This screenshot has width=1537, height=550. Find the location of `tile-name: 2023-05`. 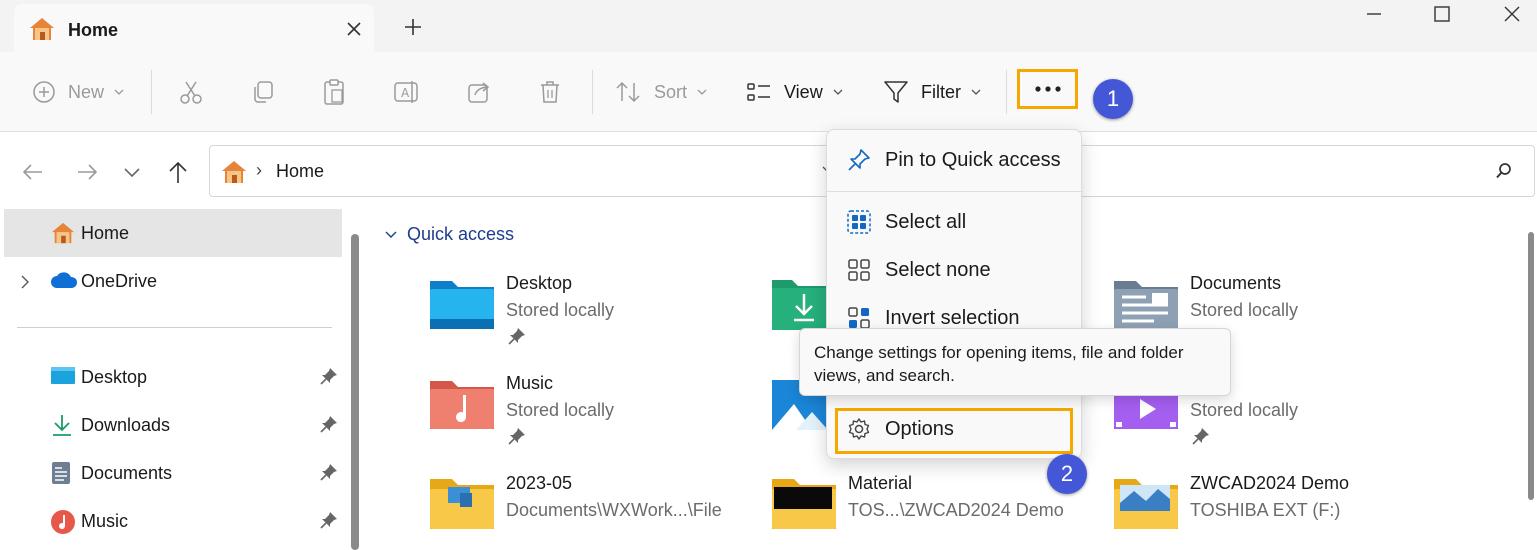

tile-name: 2023-05 is located at coordinates (539, 483).